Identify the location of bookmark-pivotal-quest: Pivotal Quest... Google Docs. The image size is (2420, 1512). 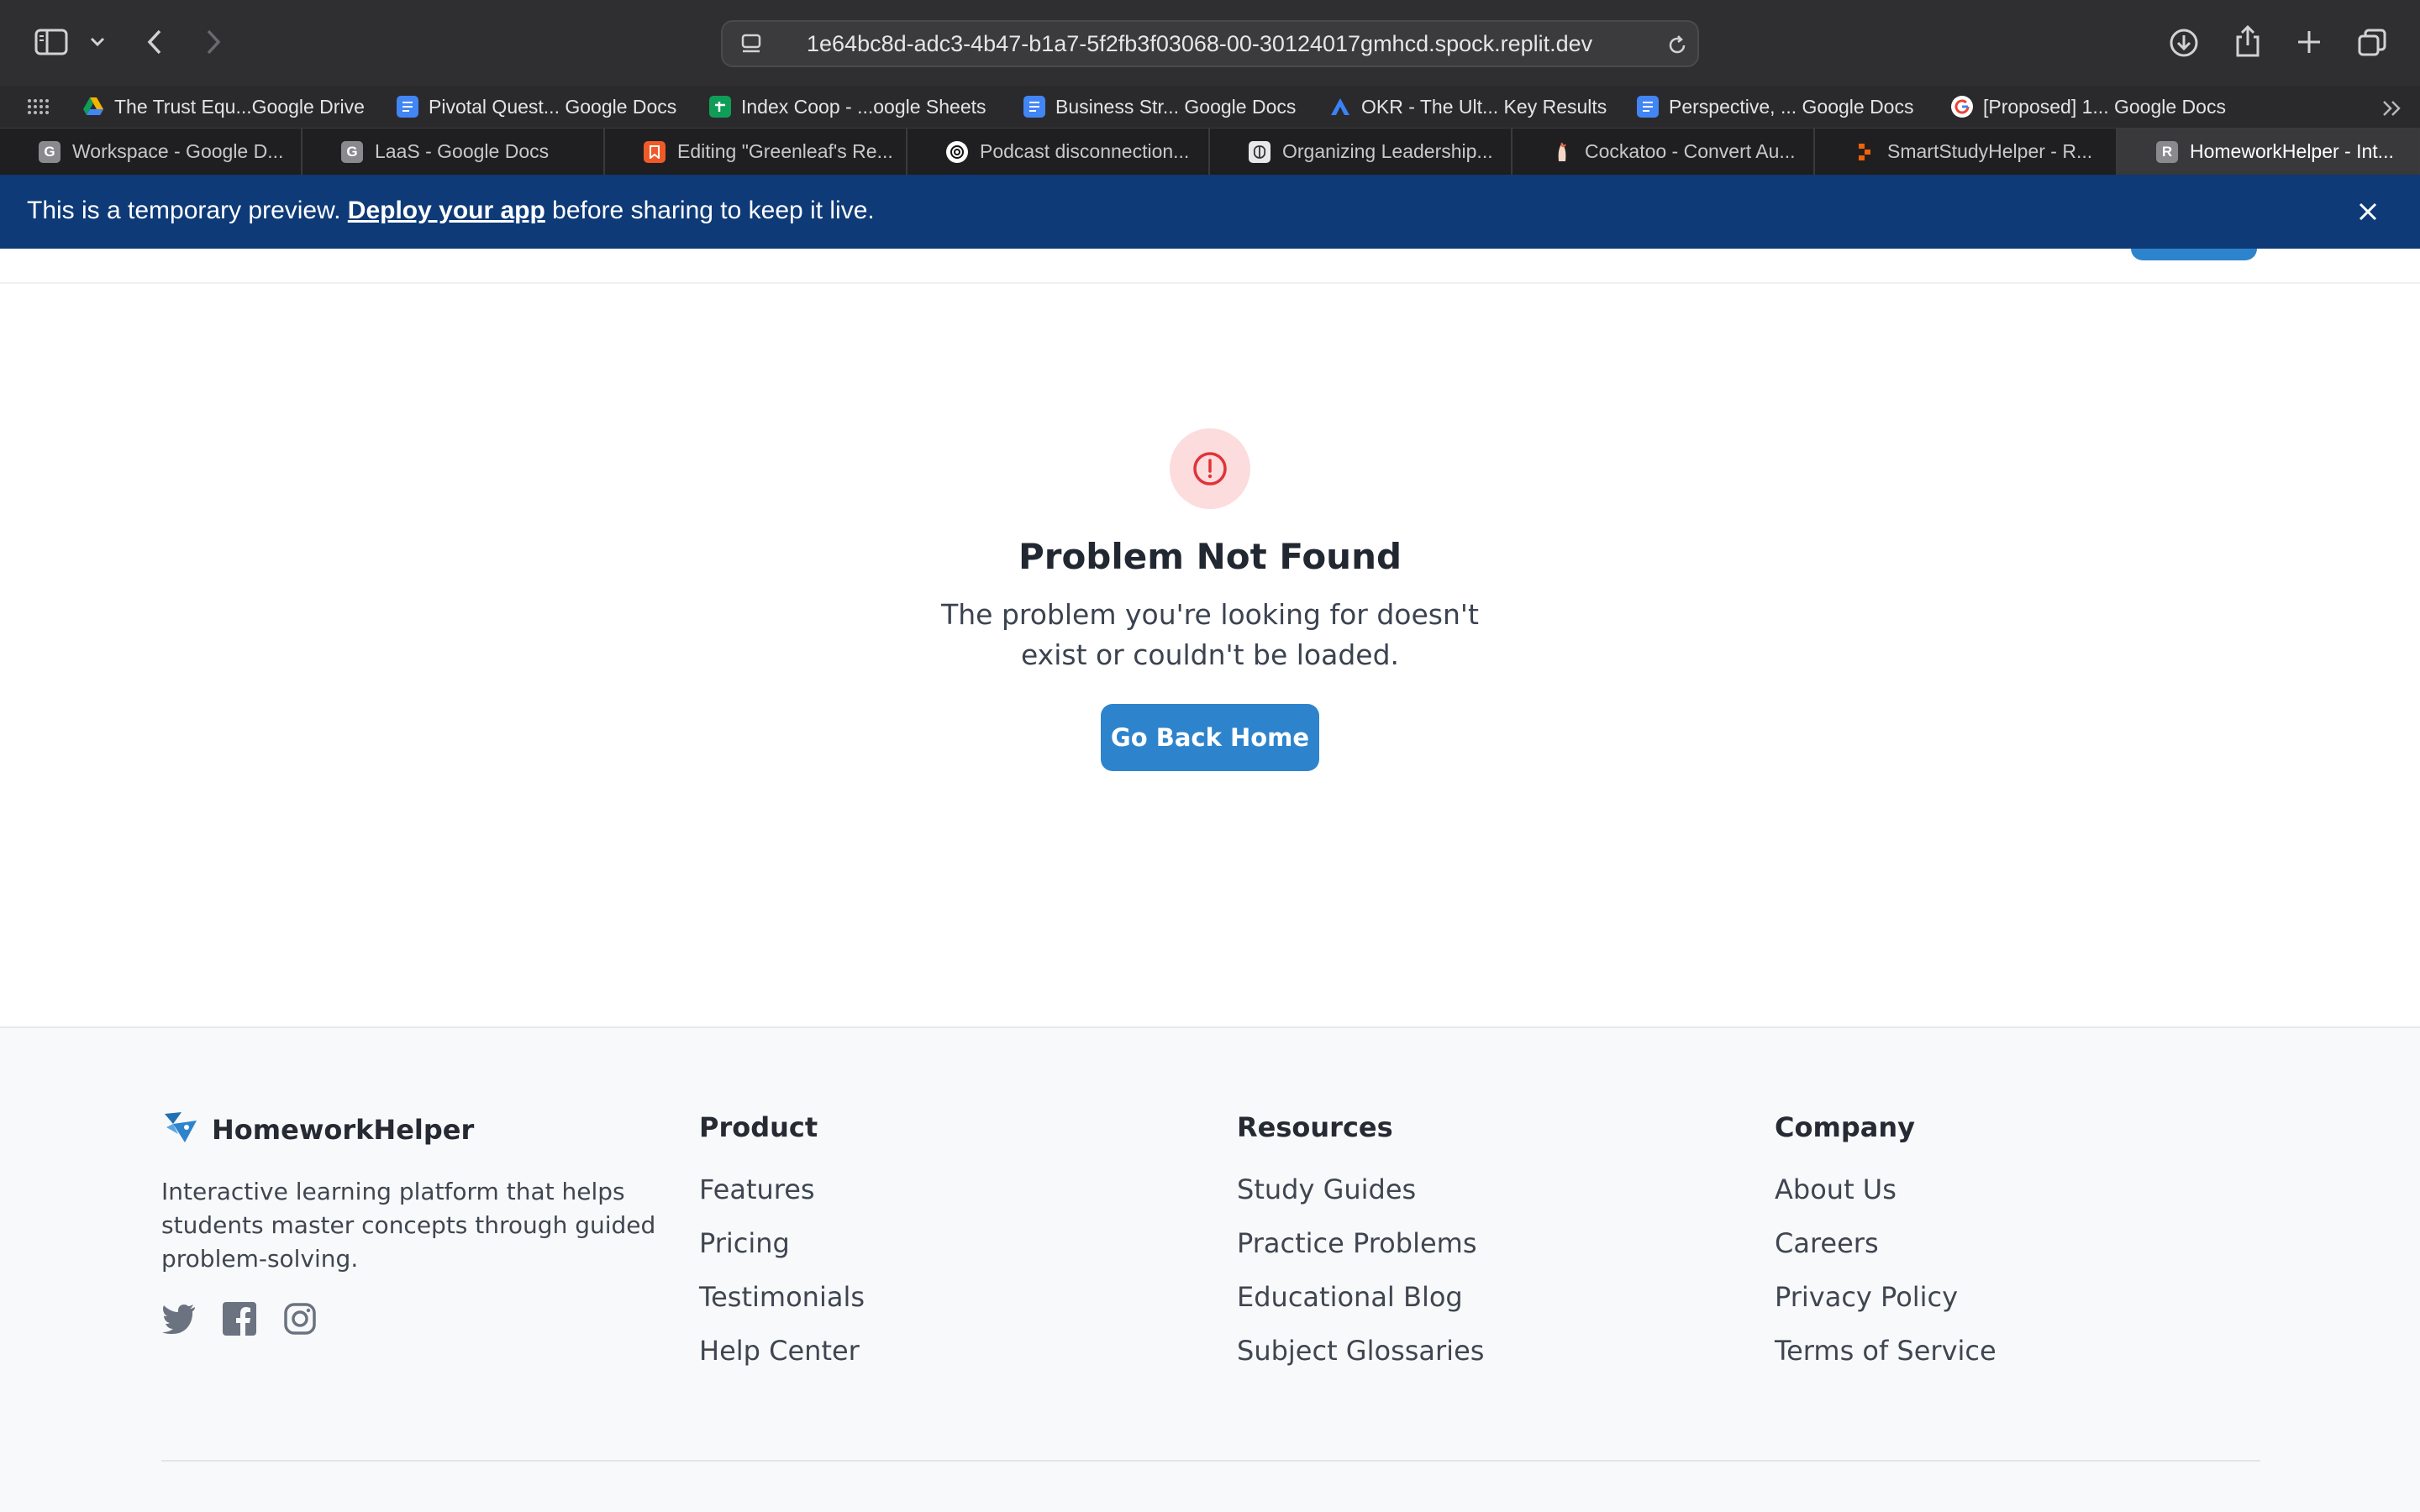
(537, 107).